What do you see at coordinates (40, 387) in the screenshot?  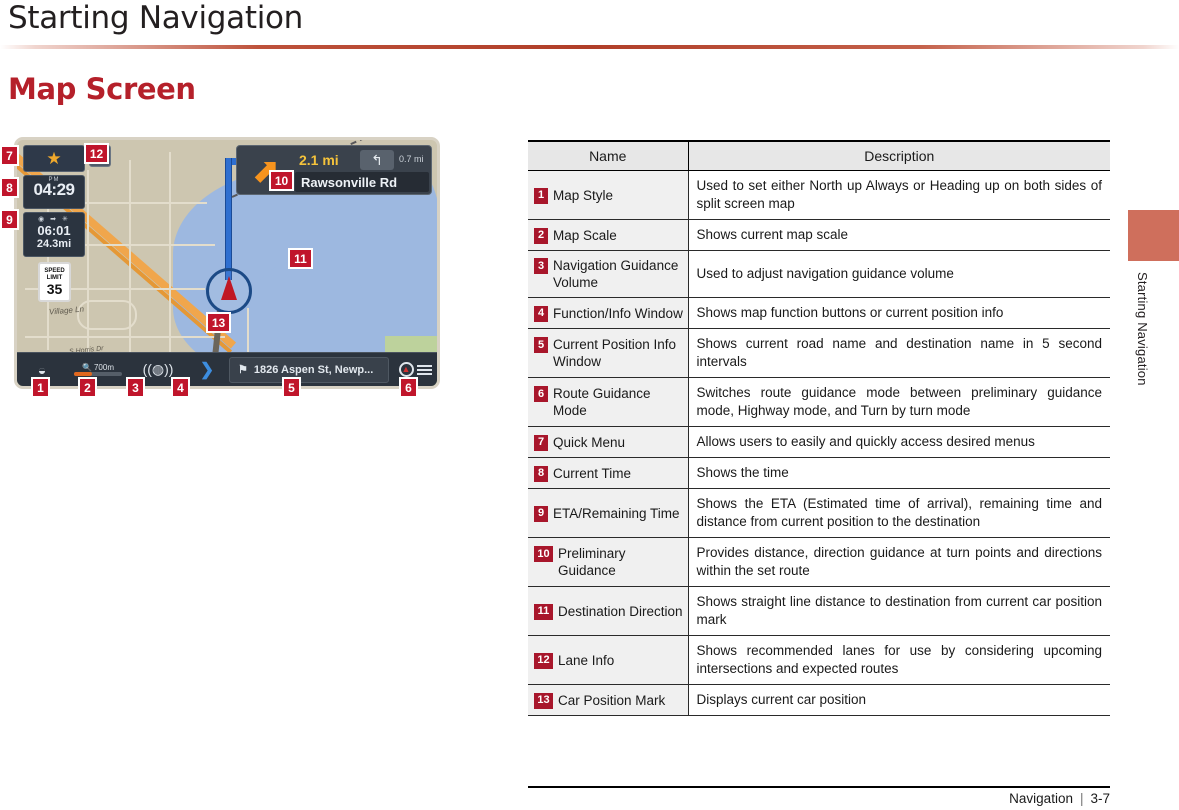 I see `callout-badge-1: 1` at bounding box center [40, 387].